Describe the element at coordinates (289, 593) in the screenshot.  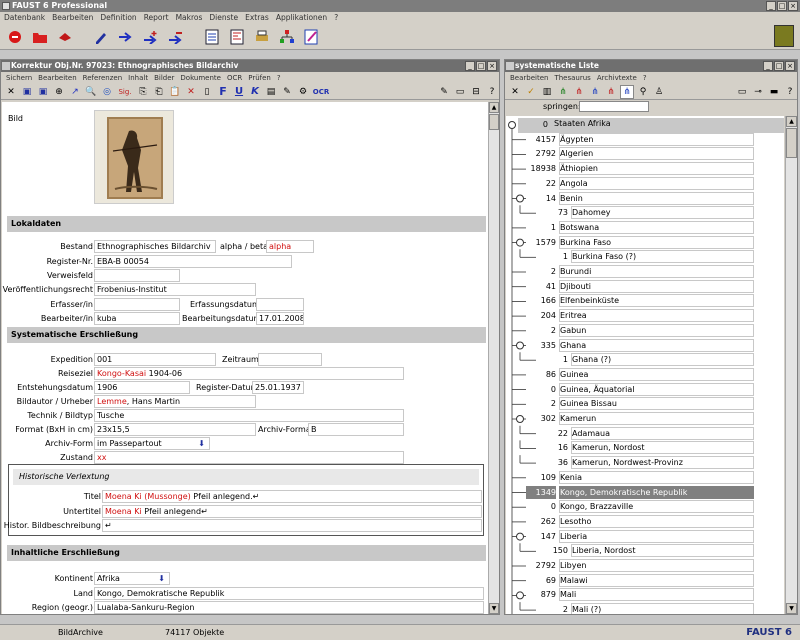
I see `land-field: Kongo, Demokratische Republik` at that location.